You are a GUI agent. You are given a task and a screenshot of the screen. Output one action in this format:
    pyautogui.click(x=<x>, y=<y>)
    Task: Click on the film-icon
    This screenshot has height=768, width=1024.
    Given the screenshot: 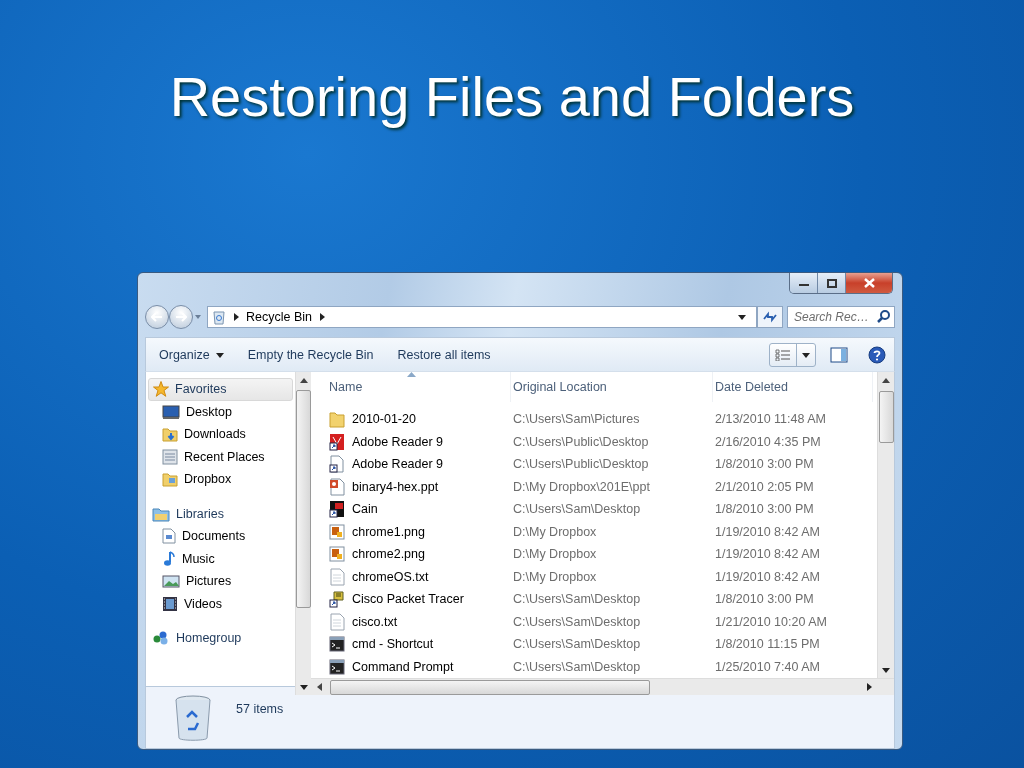 What is the action you would take?
    pyautogui.click(x=170, y=603)
    